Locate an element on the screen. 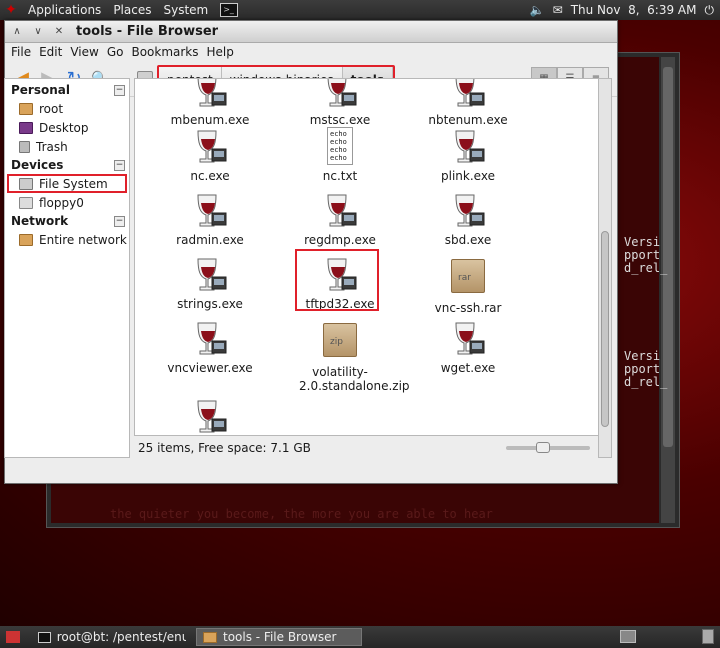 The image size is (720, 648). rar-archive-icon: rar is located at coordinates (468, 279).